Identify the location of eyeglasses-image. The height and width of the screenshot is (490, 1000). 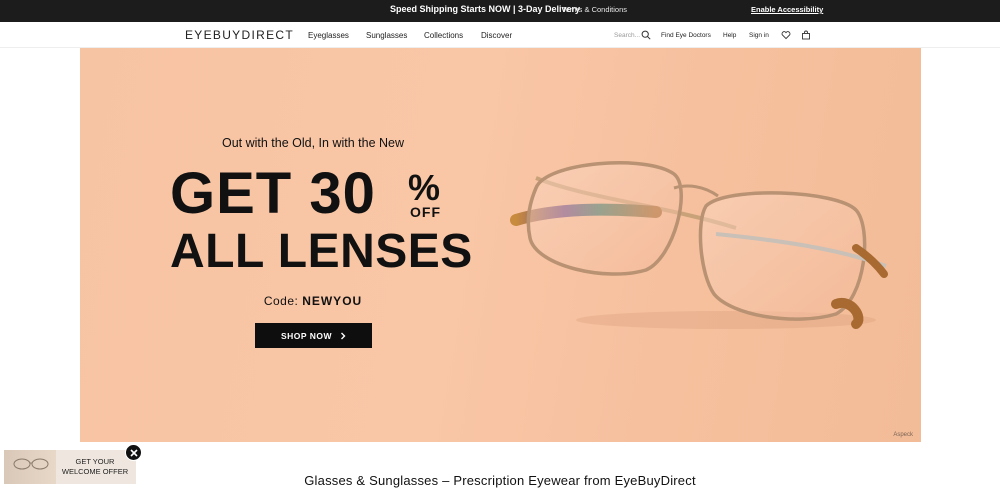
(699, 245).